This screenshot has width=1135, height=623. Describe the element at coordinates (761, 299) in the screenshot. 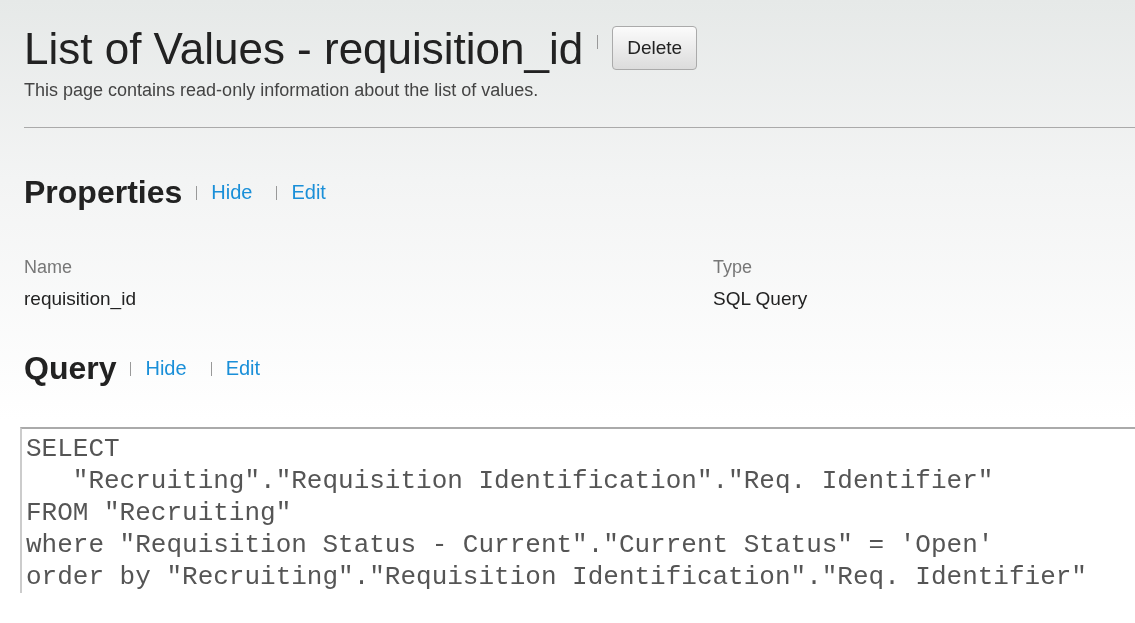

I see `field-value: SQL Query` at that location.